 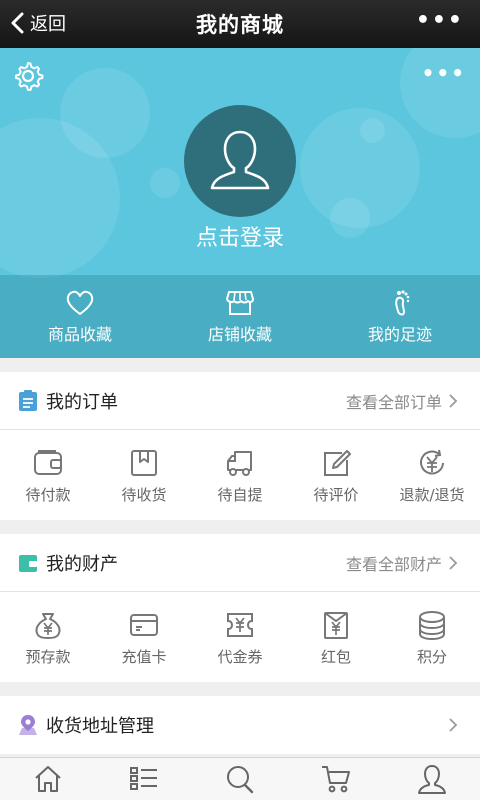 I want to click on voucher-icon, so click(x=240, y=625).